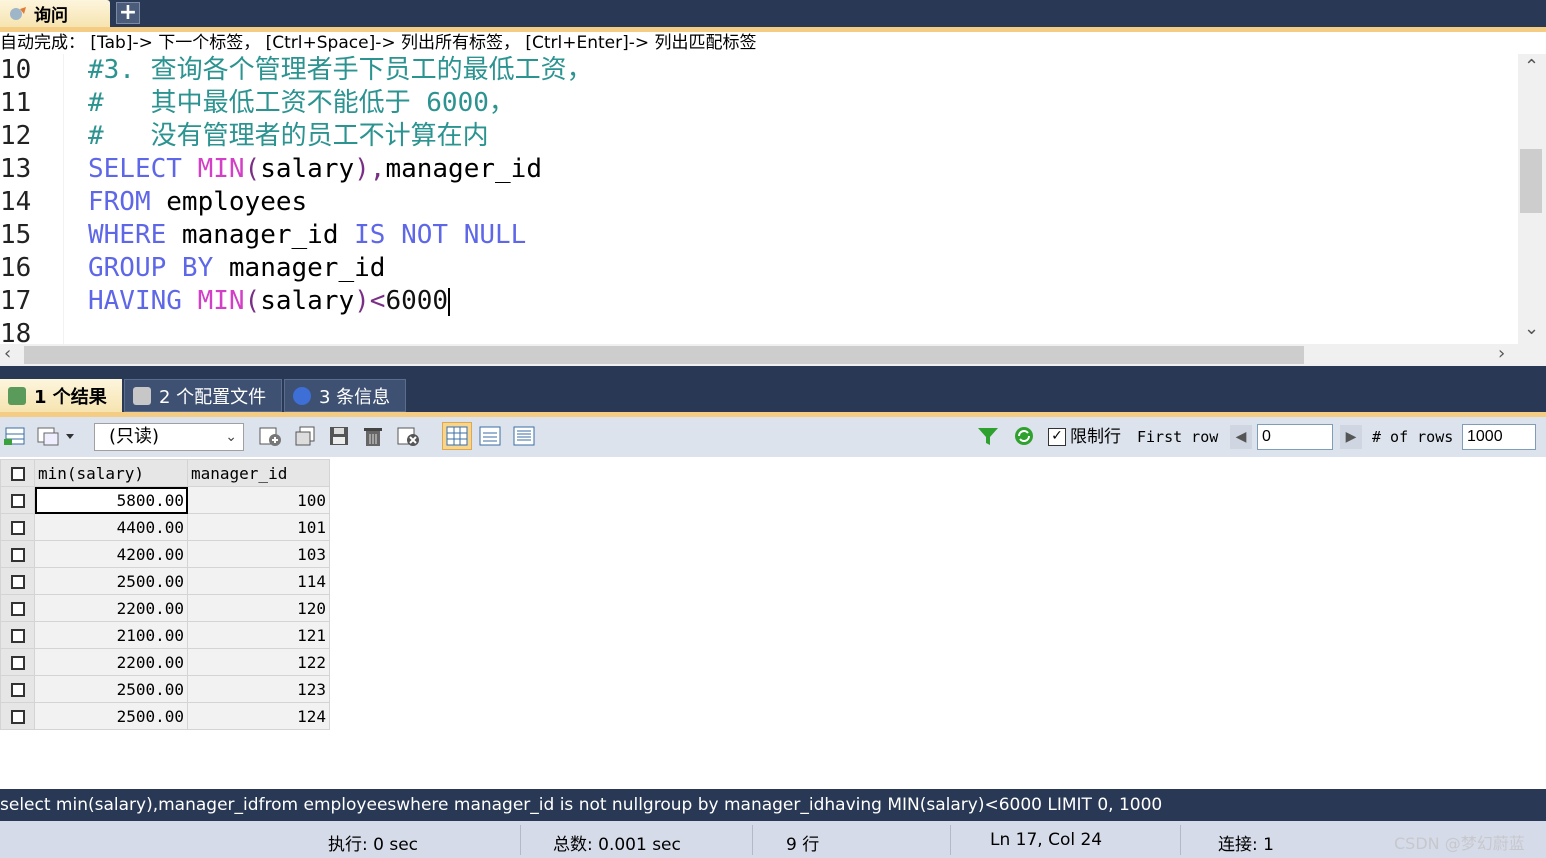 This screenshot has width=1546, height=858. Describe the element at coordinates (111, 635) in the screenshot. I see `cell-min-salary: 2100.00` at that location.